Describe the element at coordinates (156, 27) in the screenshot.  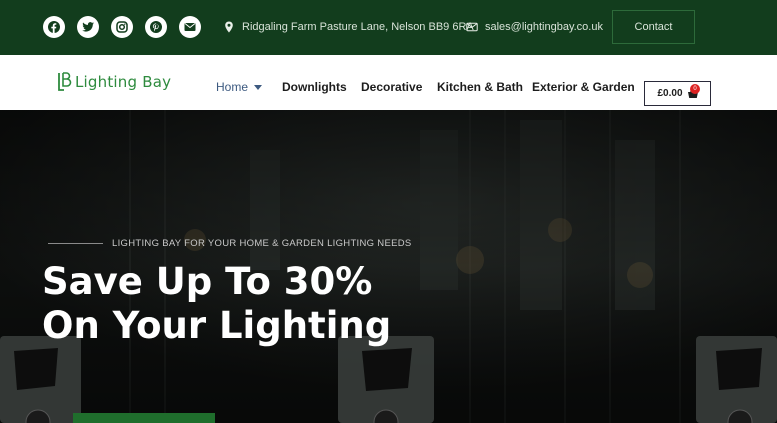
I see `pinterest-icon` at that location.